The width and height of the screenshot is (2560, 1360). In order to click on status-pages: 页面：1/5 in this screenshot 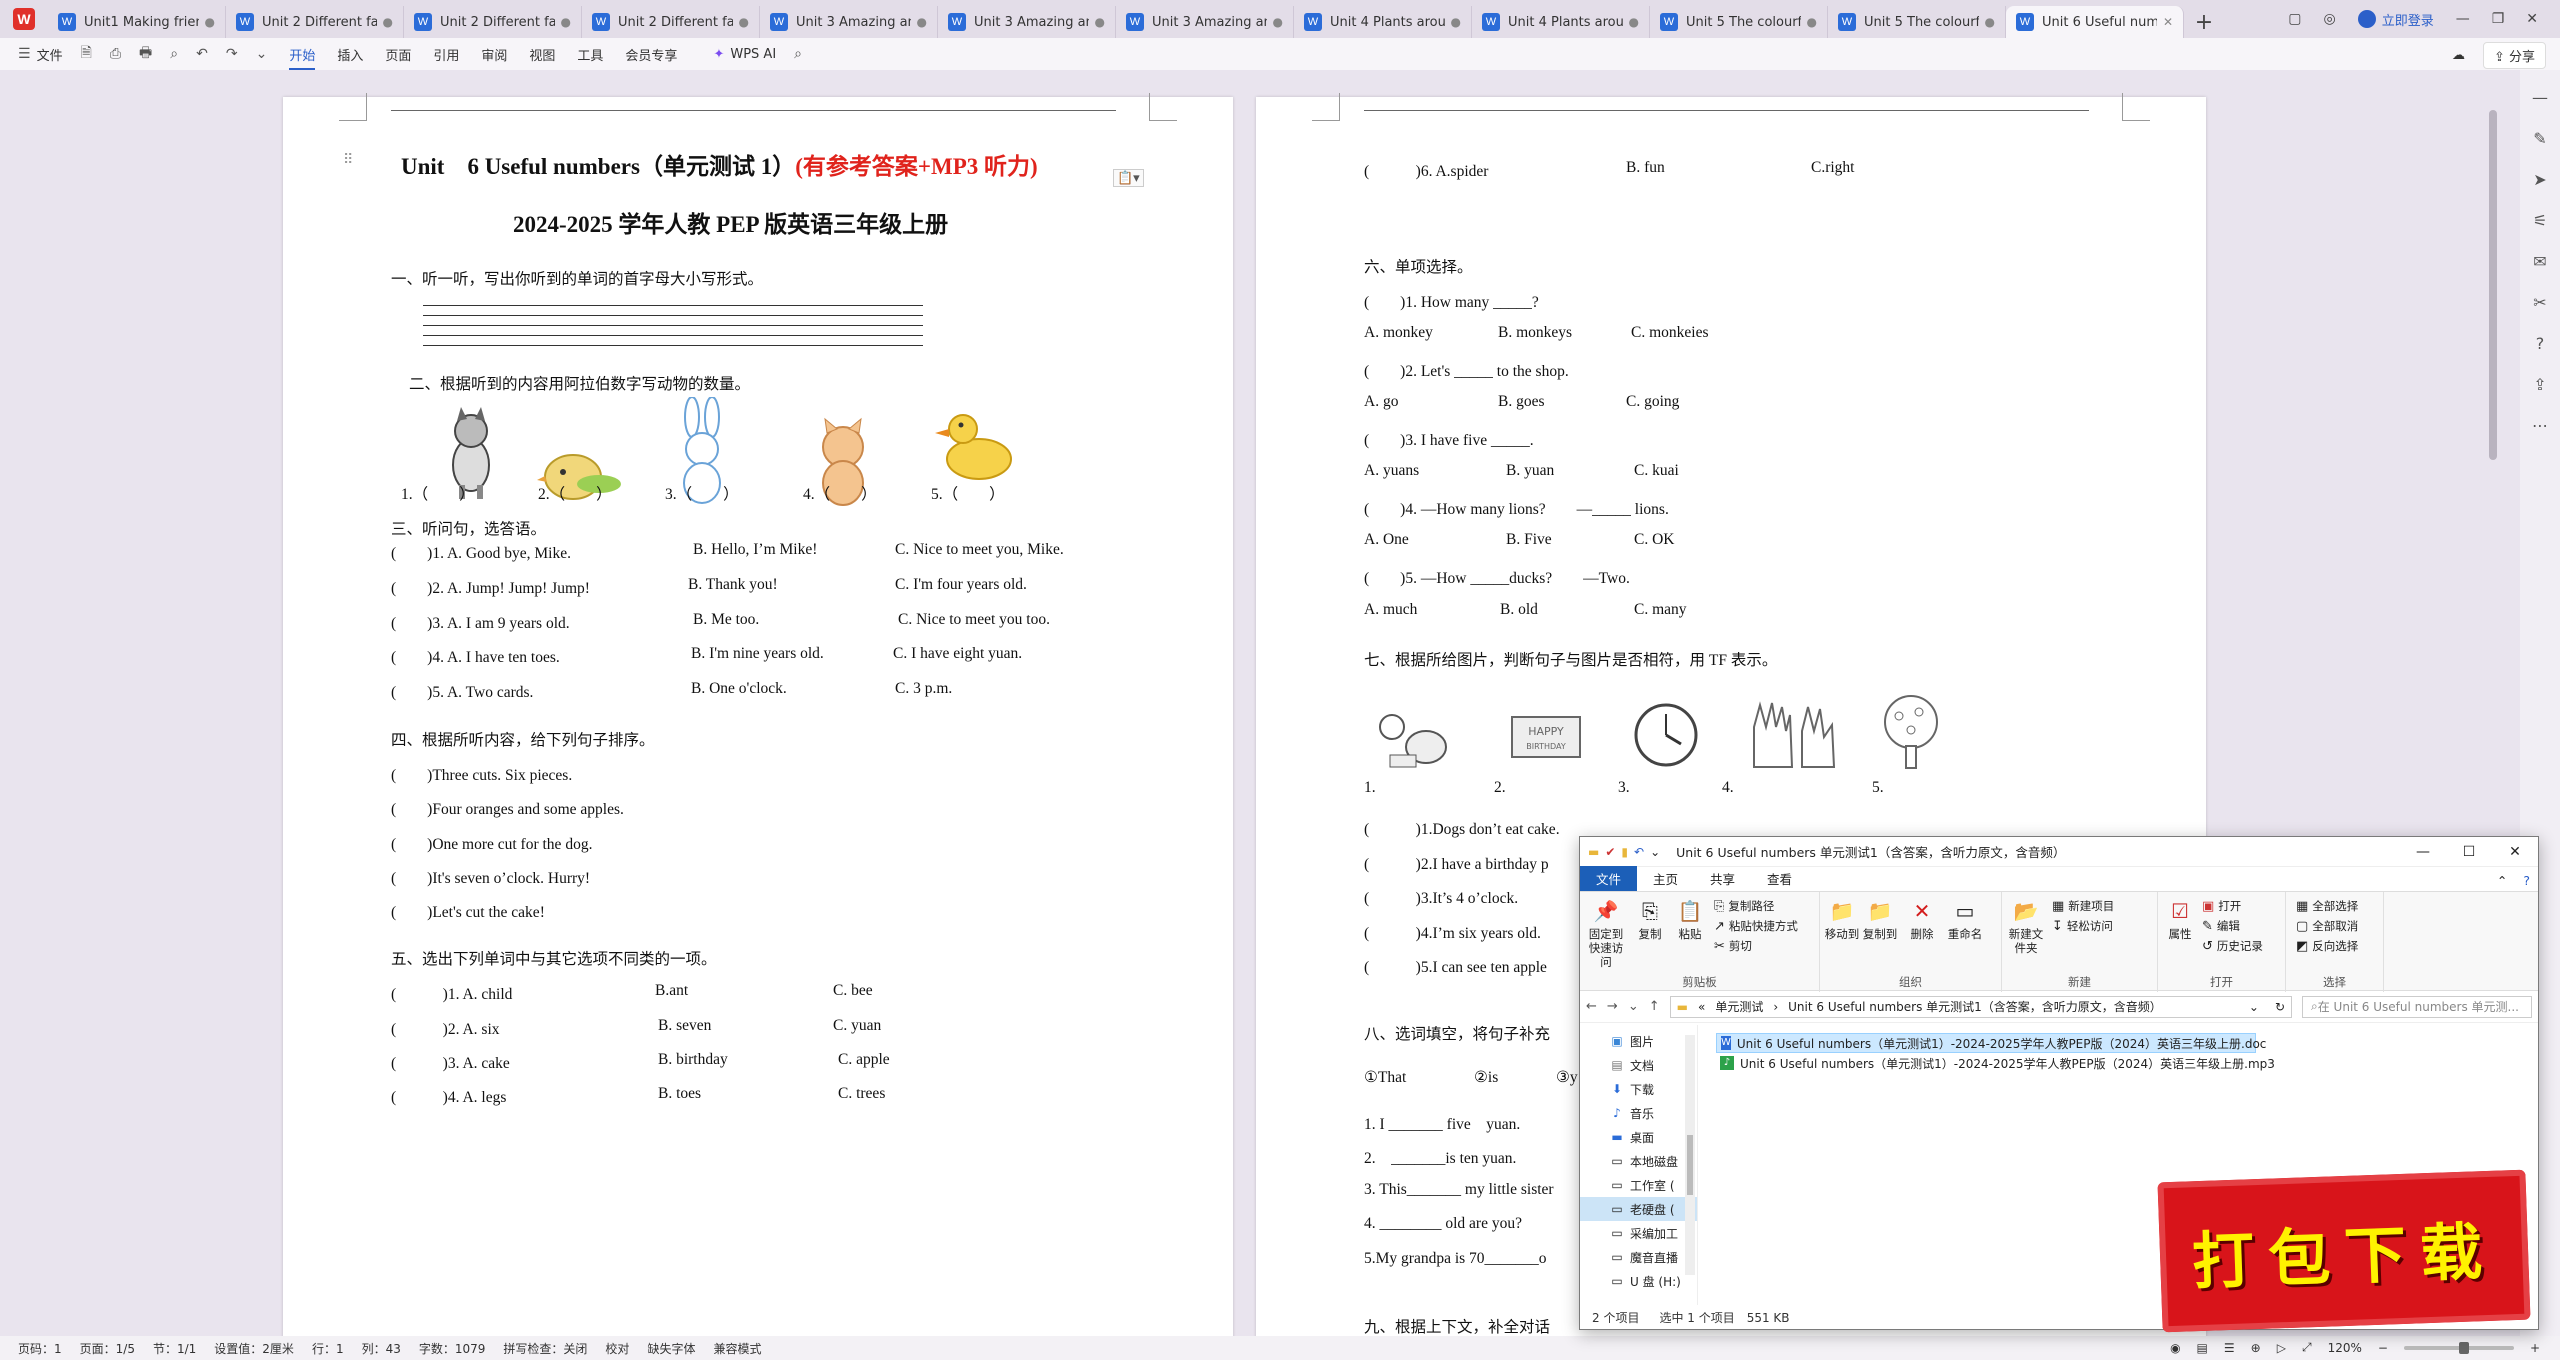, I will do `click(107, 1348)`.